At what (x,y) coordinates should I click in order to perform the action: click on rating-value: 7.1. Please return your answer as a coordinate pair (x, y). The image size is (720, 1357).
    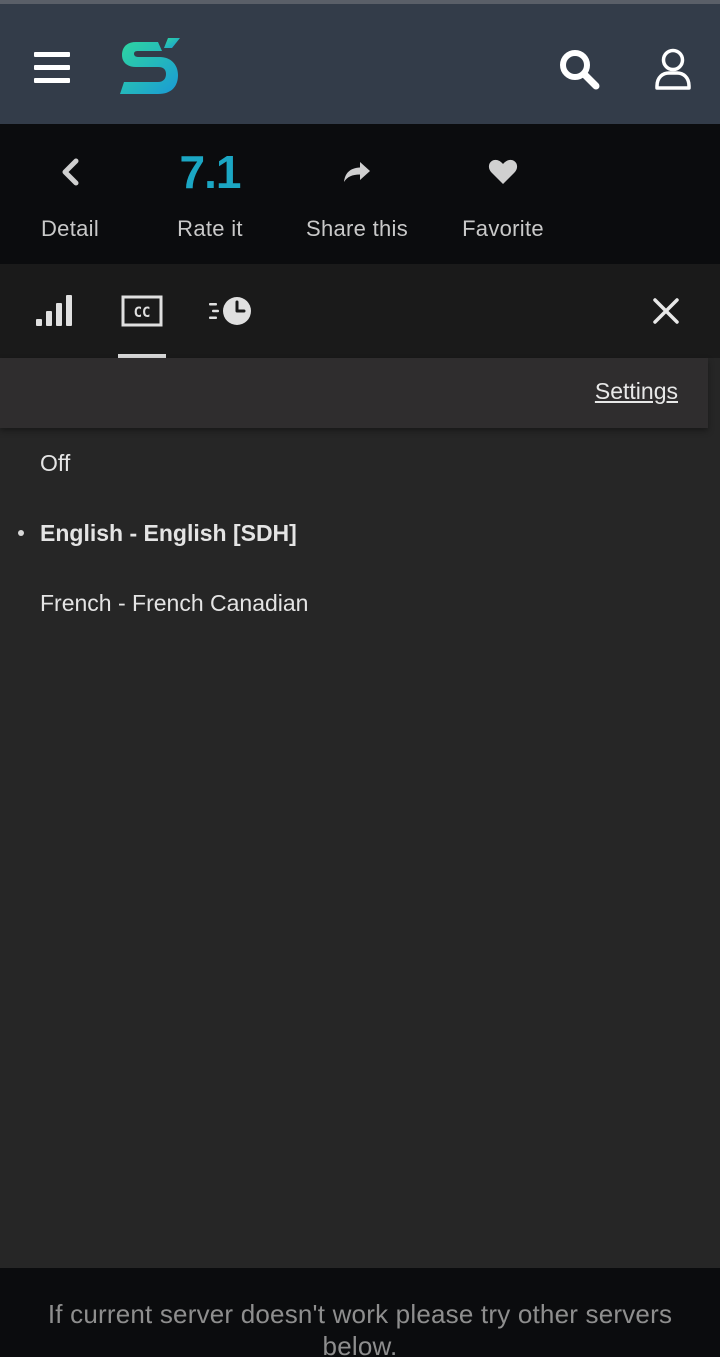
    Looking at the image, I should click on (210, 172).